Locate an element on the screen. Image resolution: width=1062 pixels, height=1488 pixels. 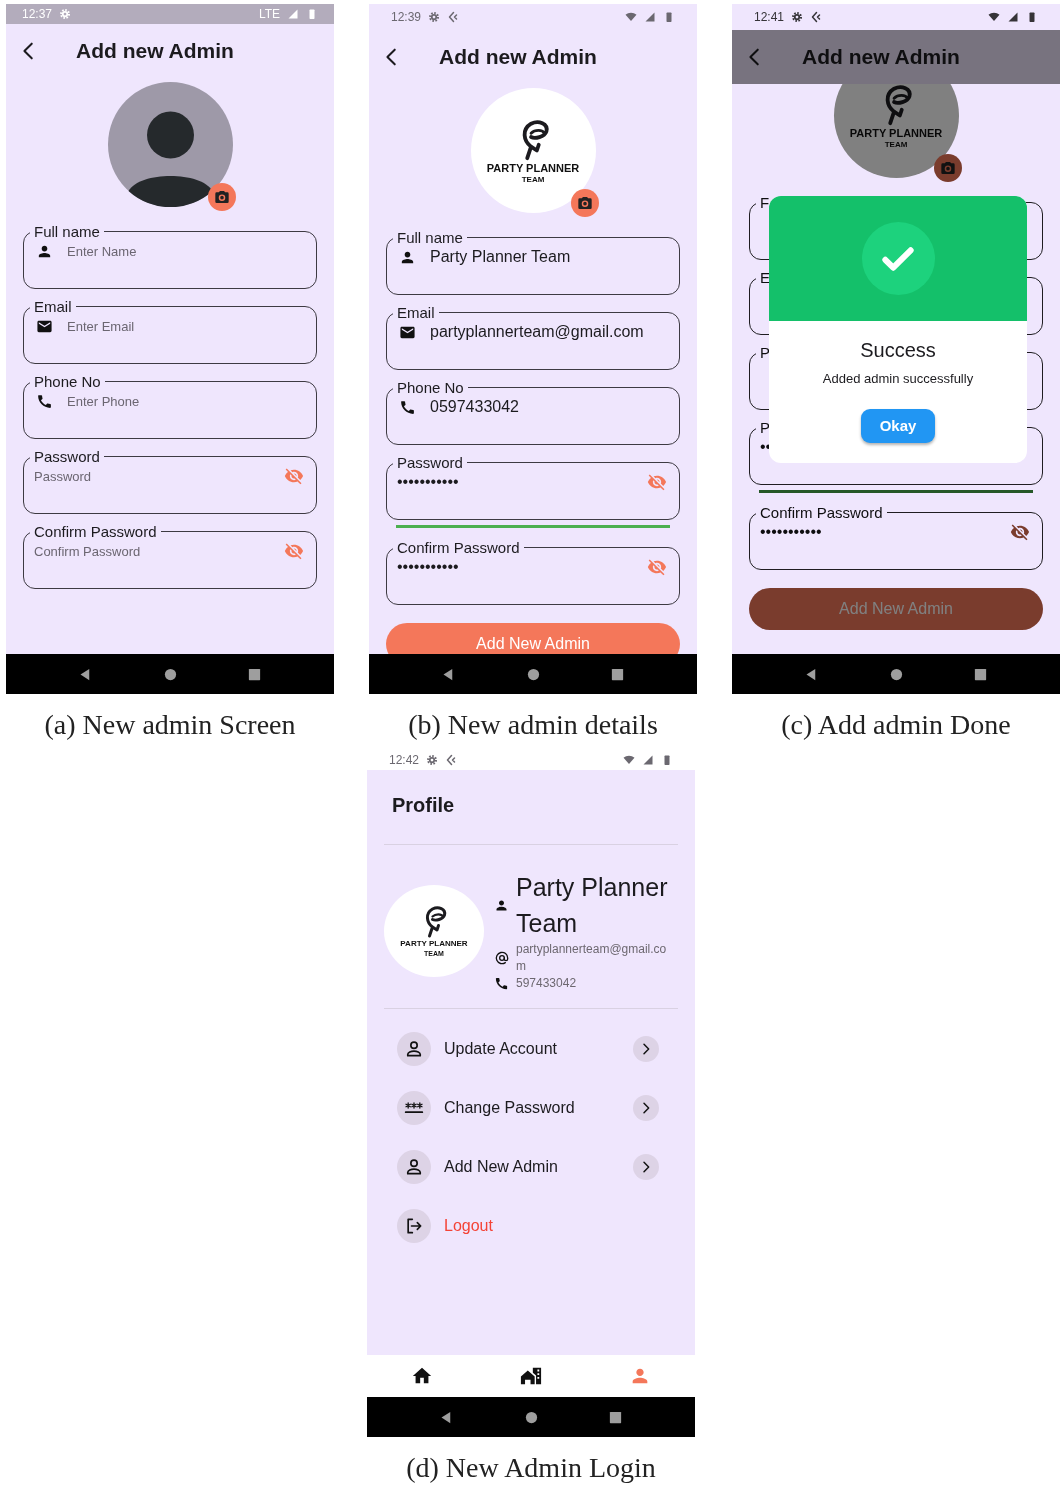
status-time: 12:39 is located at coordinates (406, 17).